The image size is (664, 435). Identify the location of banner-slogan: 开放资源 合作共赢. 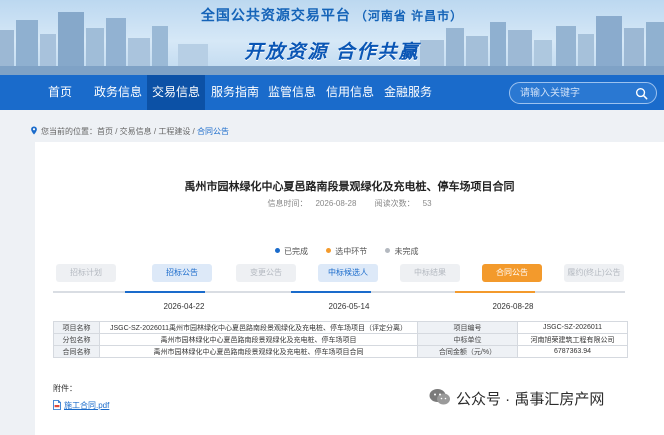
(332, 52).